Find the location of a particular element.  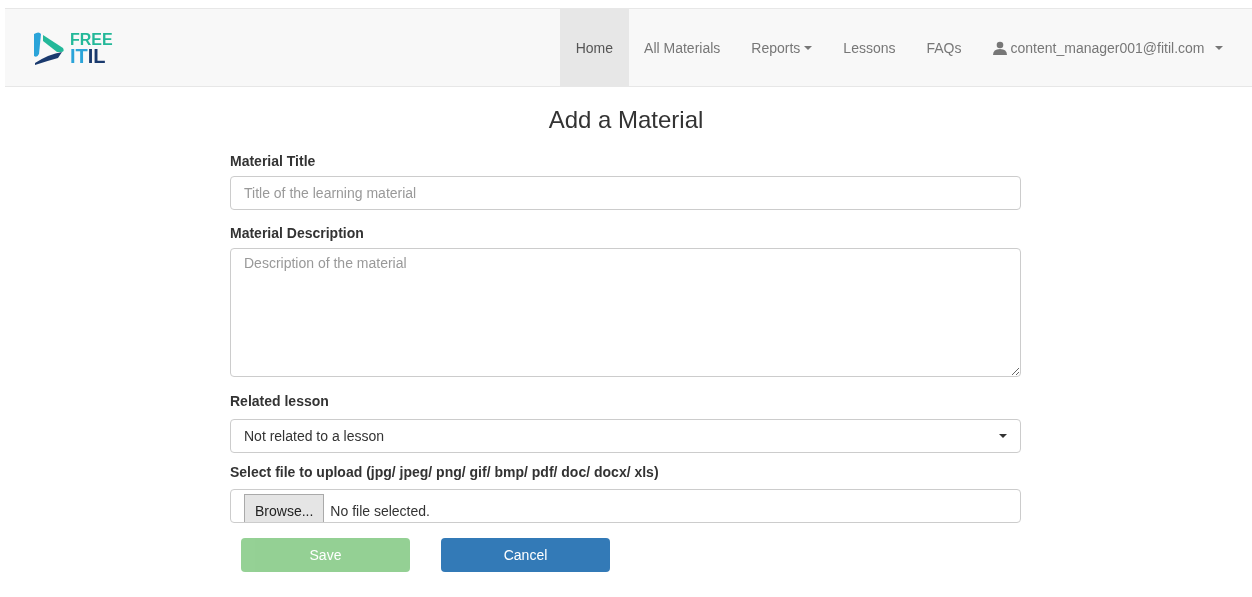

file-status: No file selected. is located at coordinates (379, 512).